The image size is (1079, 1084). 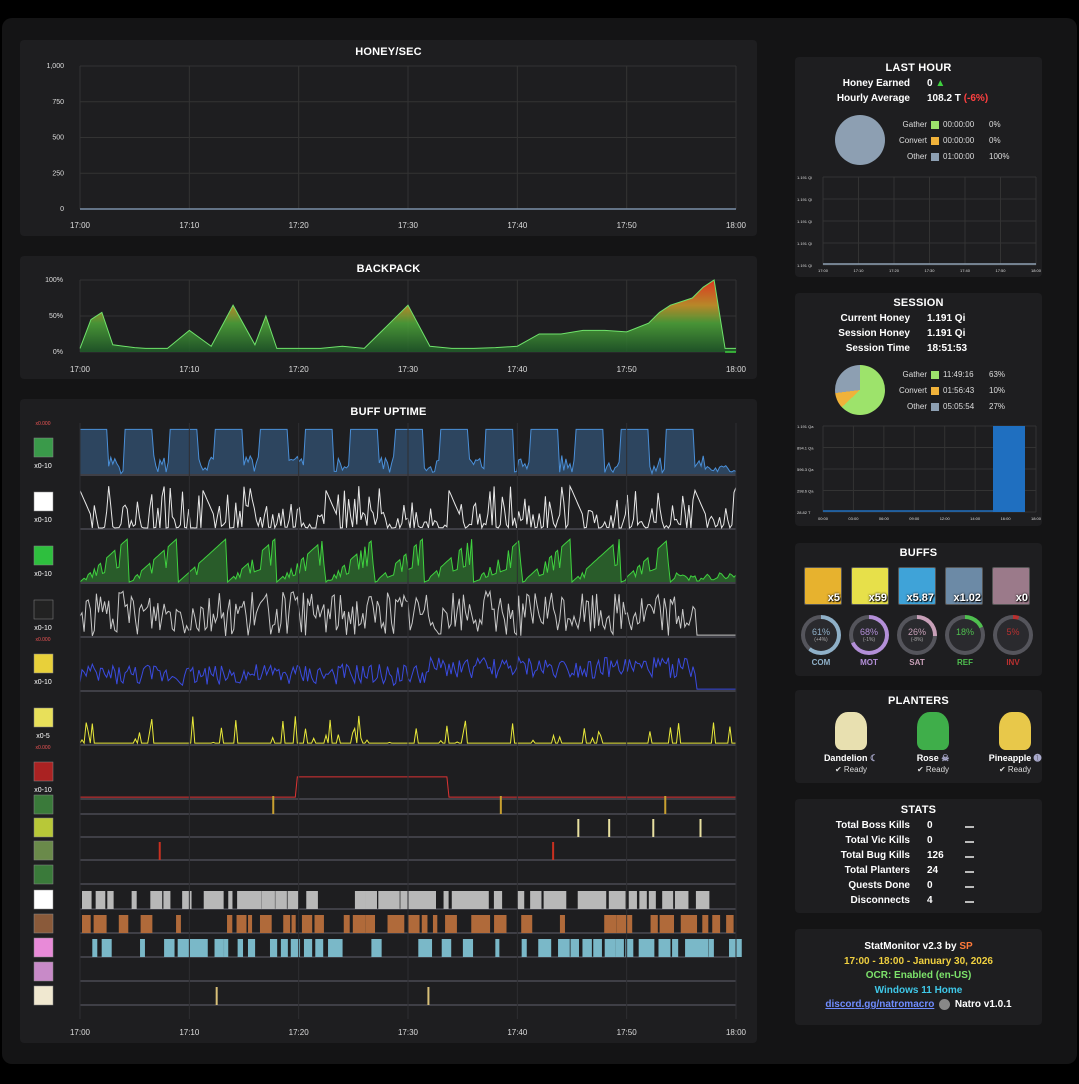 I want to click on bubble-icon: x5.87, so click(x=917, y=586).